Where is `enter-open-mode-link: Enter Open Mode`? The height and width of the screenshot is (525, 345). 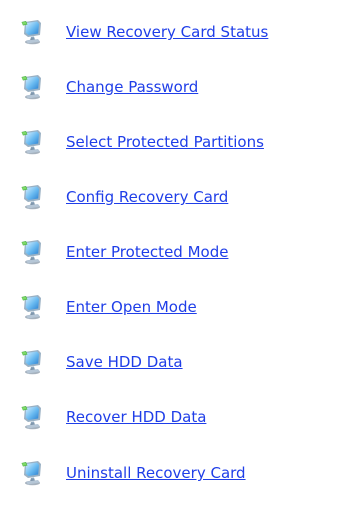
enter-open-mode-link: Enter Open Mode is located at coordinates (131, 307).